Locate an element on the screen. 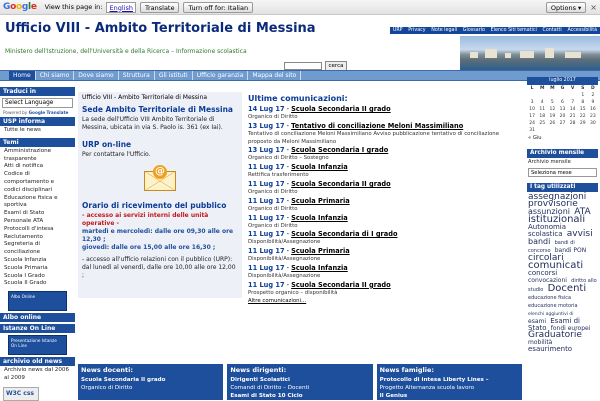 Image resolution: width=600 pixels, height=401 pixels. nav-dove-siamo: Dove siamo is located at coordinates (96, 75).